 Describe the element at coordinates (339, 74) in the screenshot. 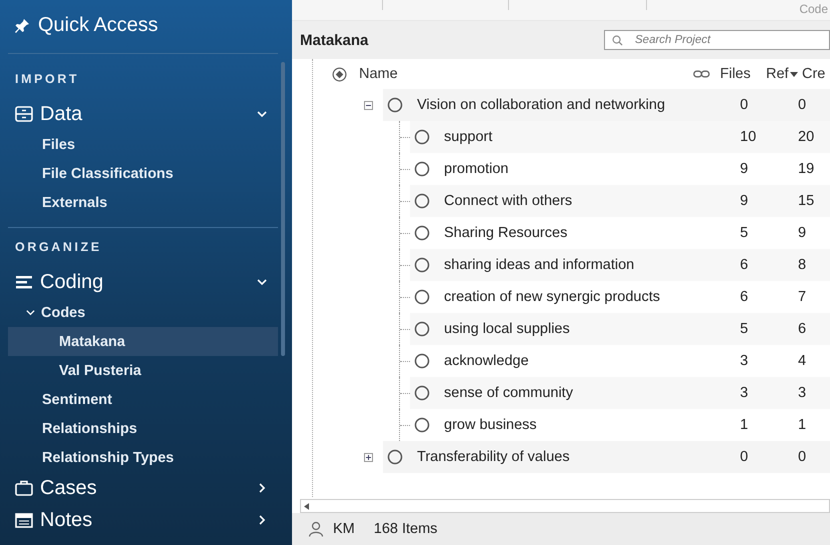

I see `add-circle-icon` at that location.